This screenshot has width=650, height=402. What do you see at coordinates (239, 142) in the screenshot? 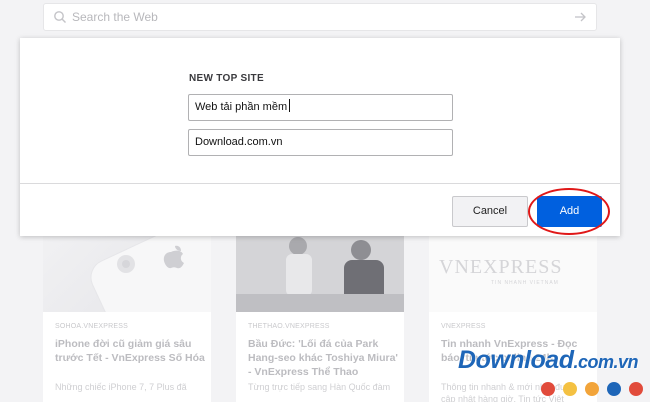
I see `url-input-value: Download.com.vn` at bounding box center [239, 142].